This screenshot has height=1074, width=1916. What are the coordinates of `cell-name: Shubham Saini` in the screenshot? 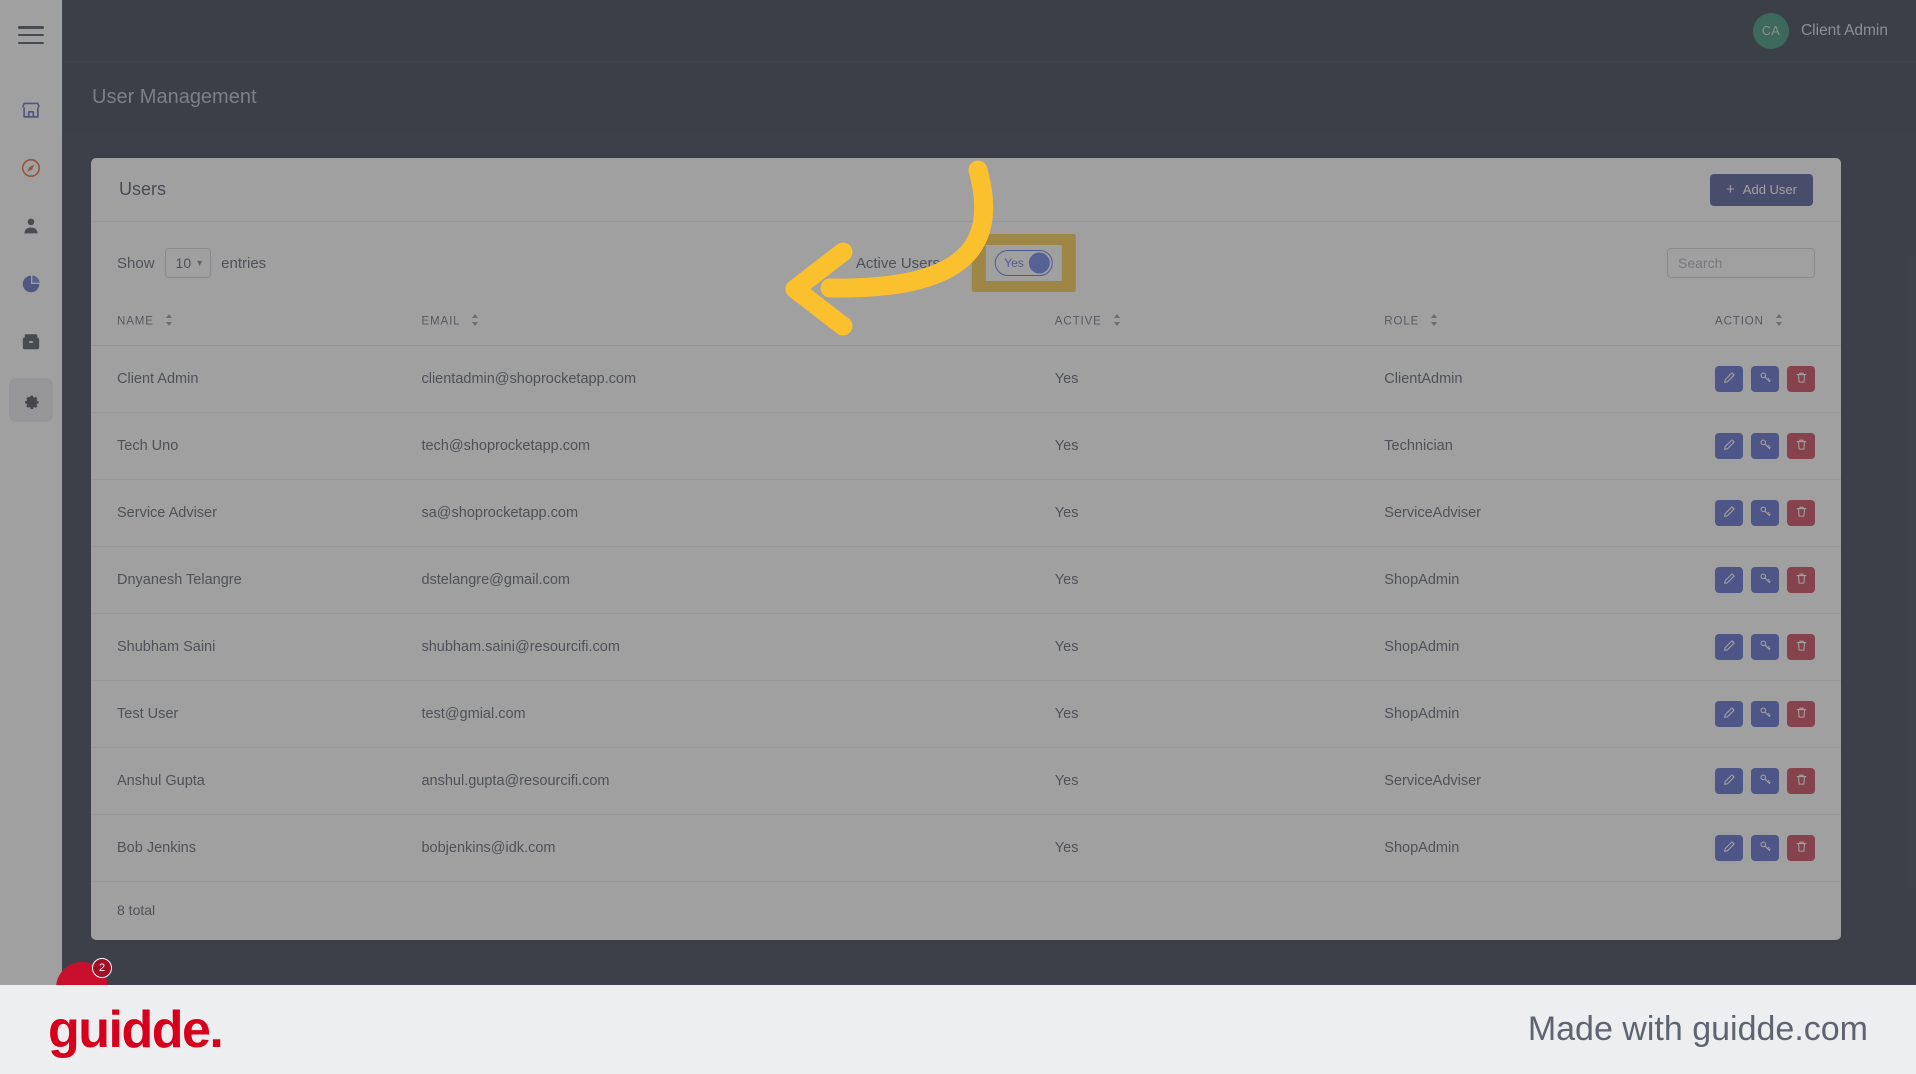 It's located at (256, 647).